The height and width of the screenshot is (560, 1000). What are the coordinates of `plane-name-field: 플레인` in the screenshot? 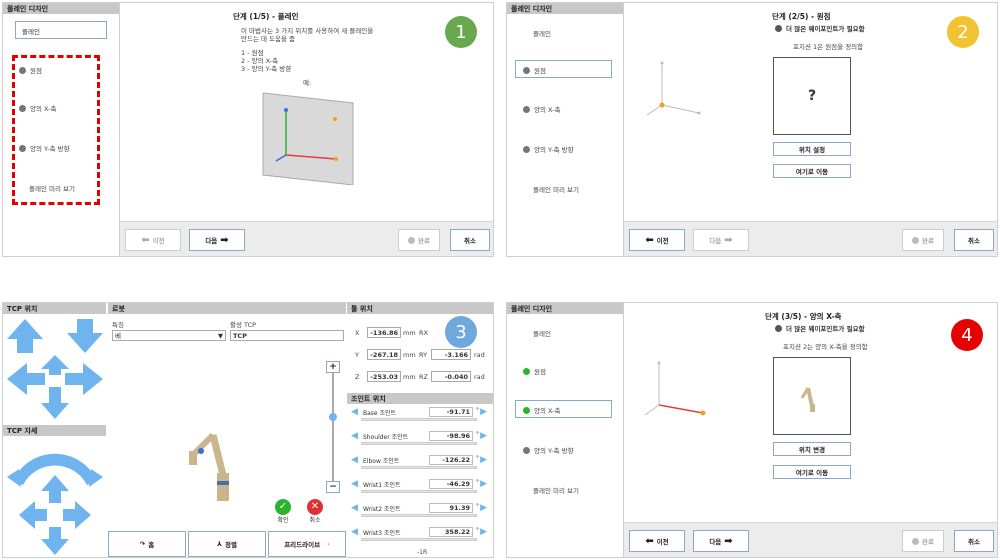 It's located at (61, 30).